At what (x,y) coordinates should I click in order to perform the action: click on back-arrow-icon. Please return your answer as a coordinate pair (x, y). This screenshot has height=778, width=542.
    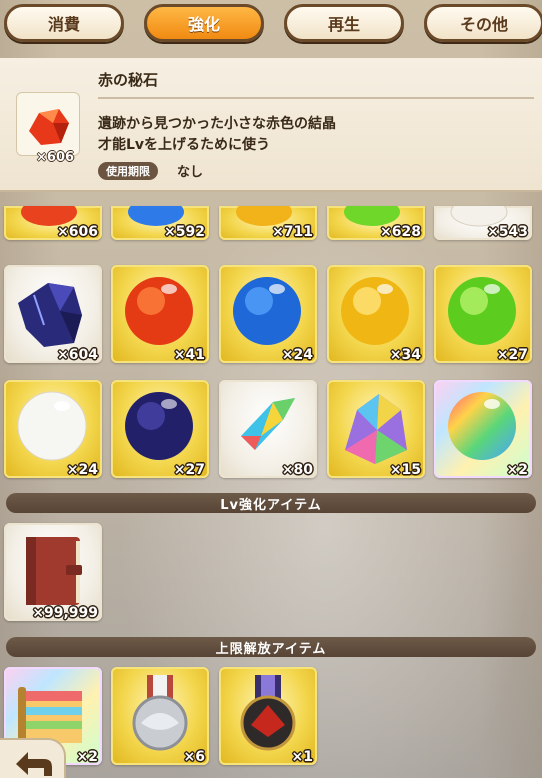
    Looking at the image, I should click on (34, 764).